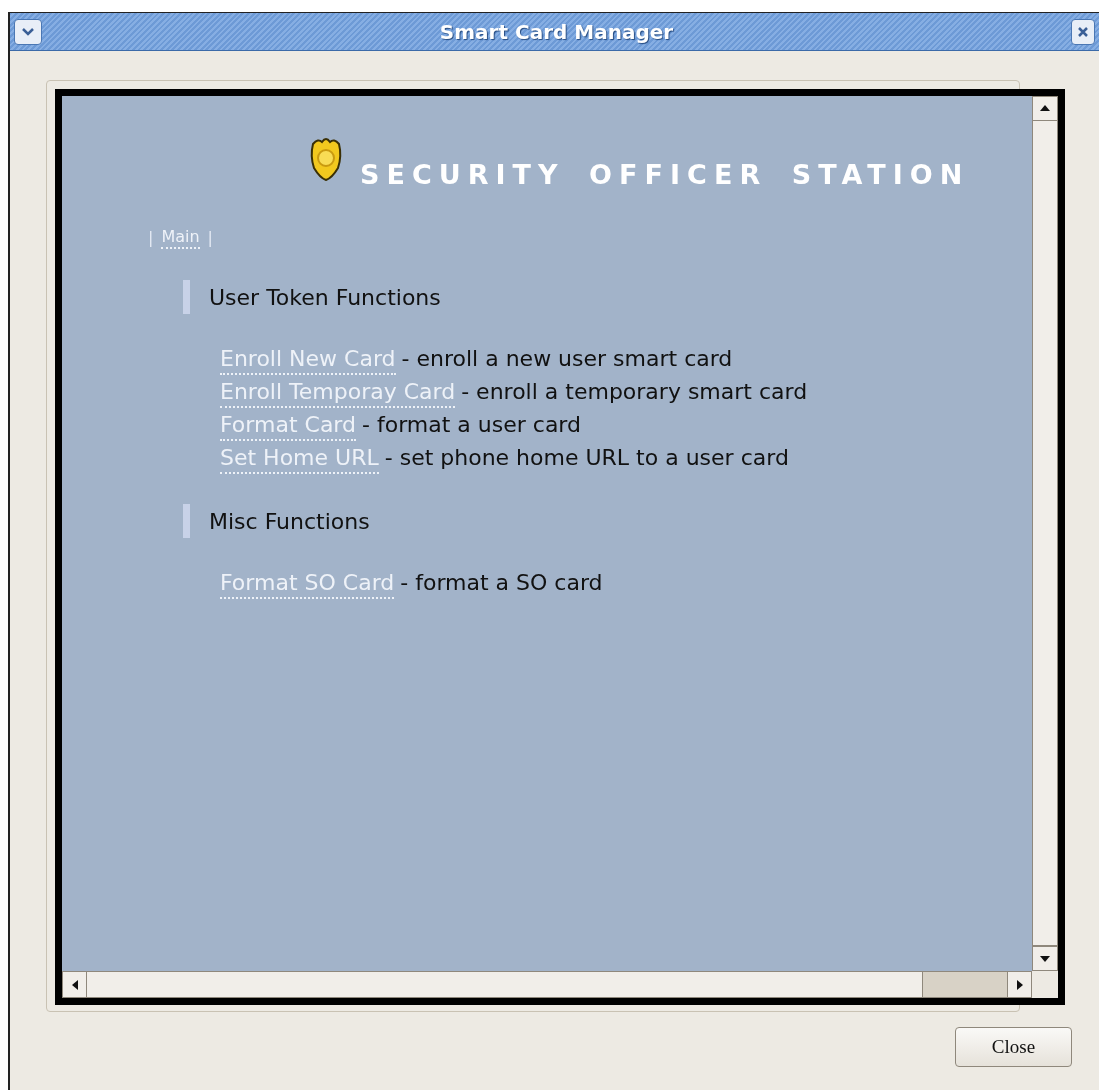  Describe the element at coordinates (665, 174) in the screenshot. I see `page-heading: SECURITY OFFICER STATION` at that location.